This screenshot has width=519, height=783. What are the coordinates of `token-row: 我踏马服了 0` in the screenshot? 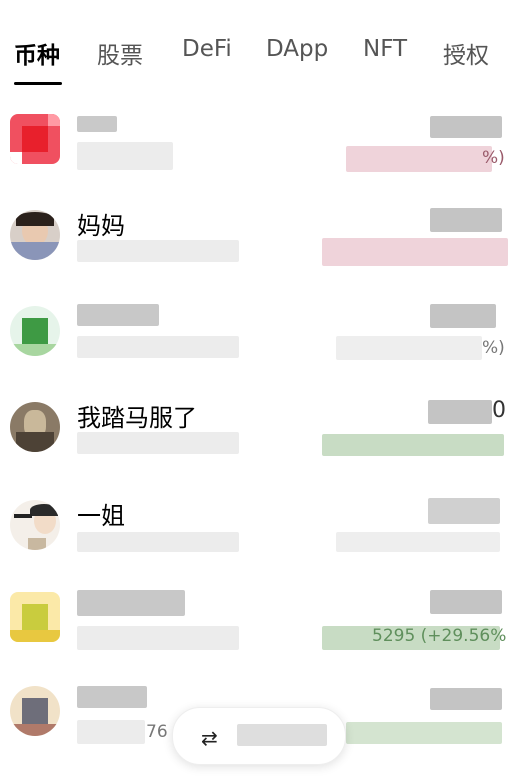 It's located at (259, 437).